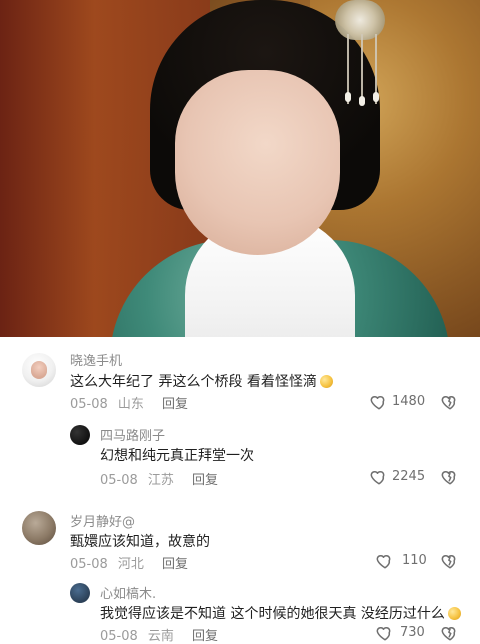 Image resolution: width=480 pixels, height=644 pixels. What do you see at coordinates (193, 382) in the screenshot?
I see `comment-text-body: 这么大年纪了 弄这么个桥段 看着怪怪滴` at bounding box center [193, 382].